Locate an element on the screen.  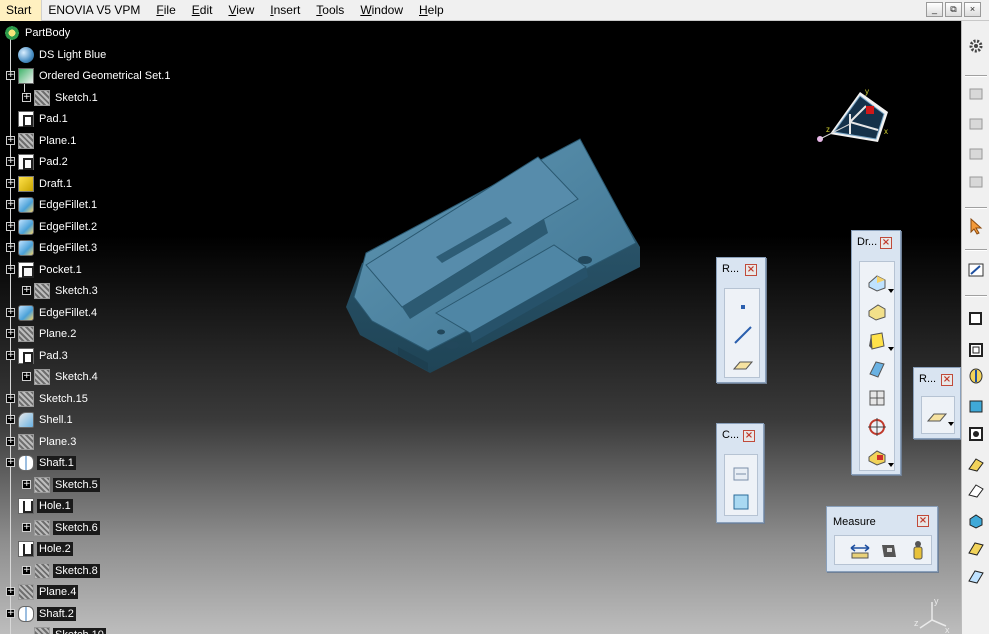
edge-fillet-icon is located at coordinates (880, 282).